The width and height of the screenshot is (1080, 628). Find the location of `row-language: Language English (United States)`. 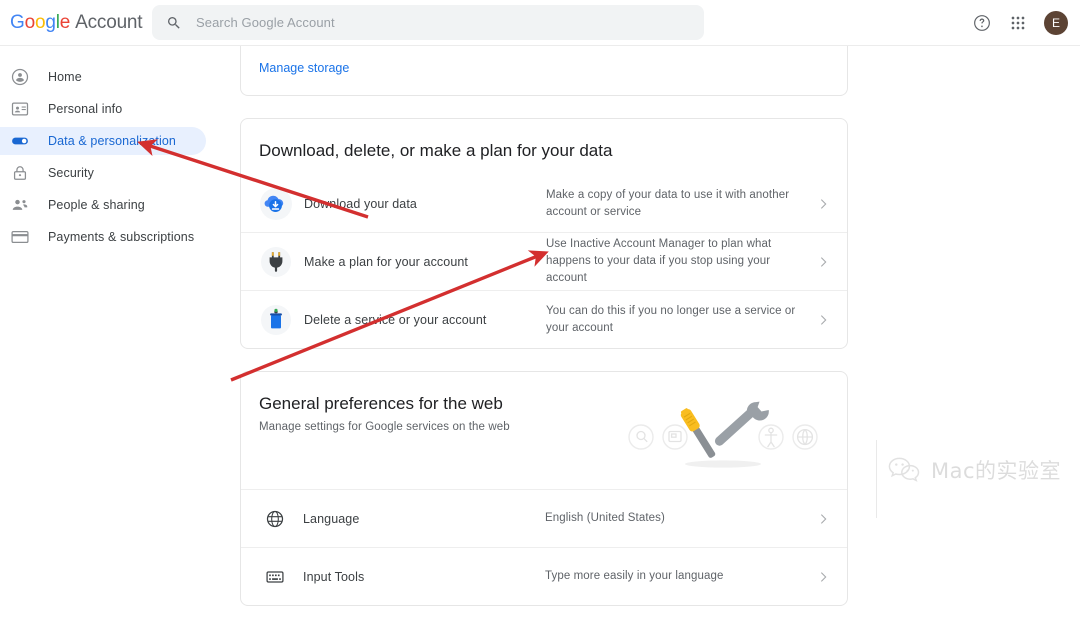

row-language: Language English (United States) is located at coordinates (544, 518).